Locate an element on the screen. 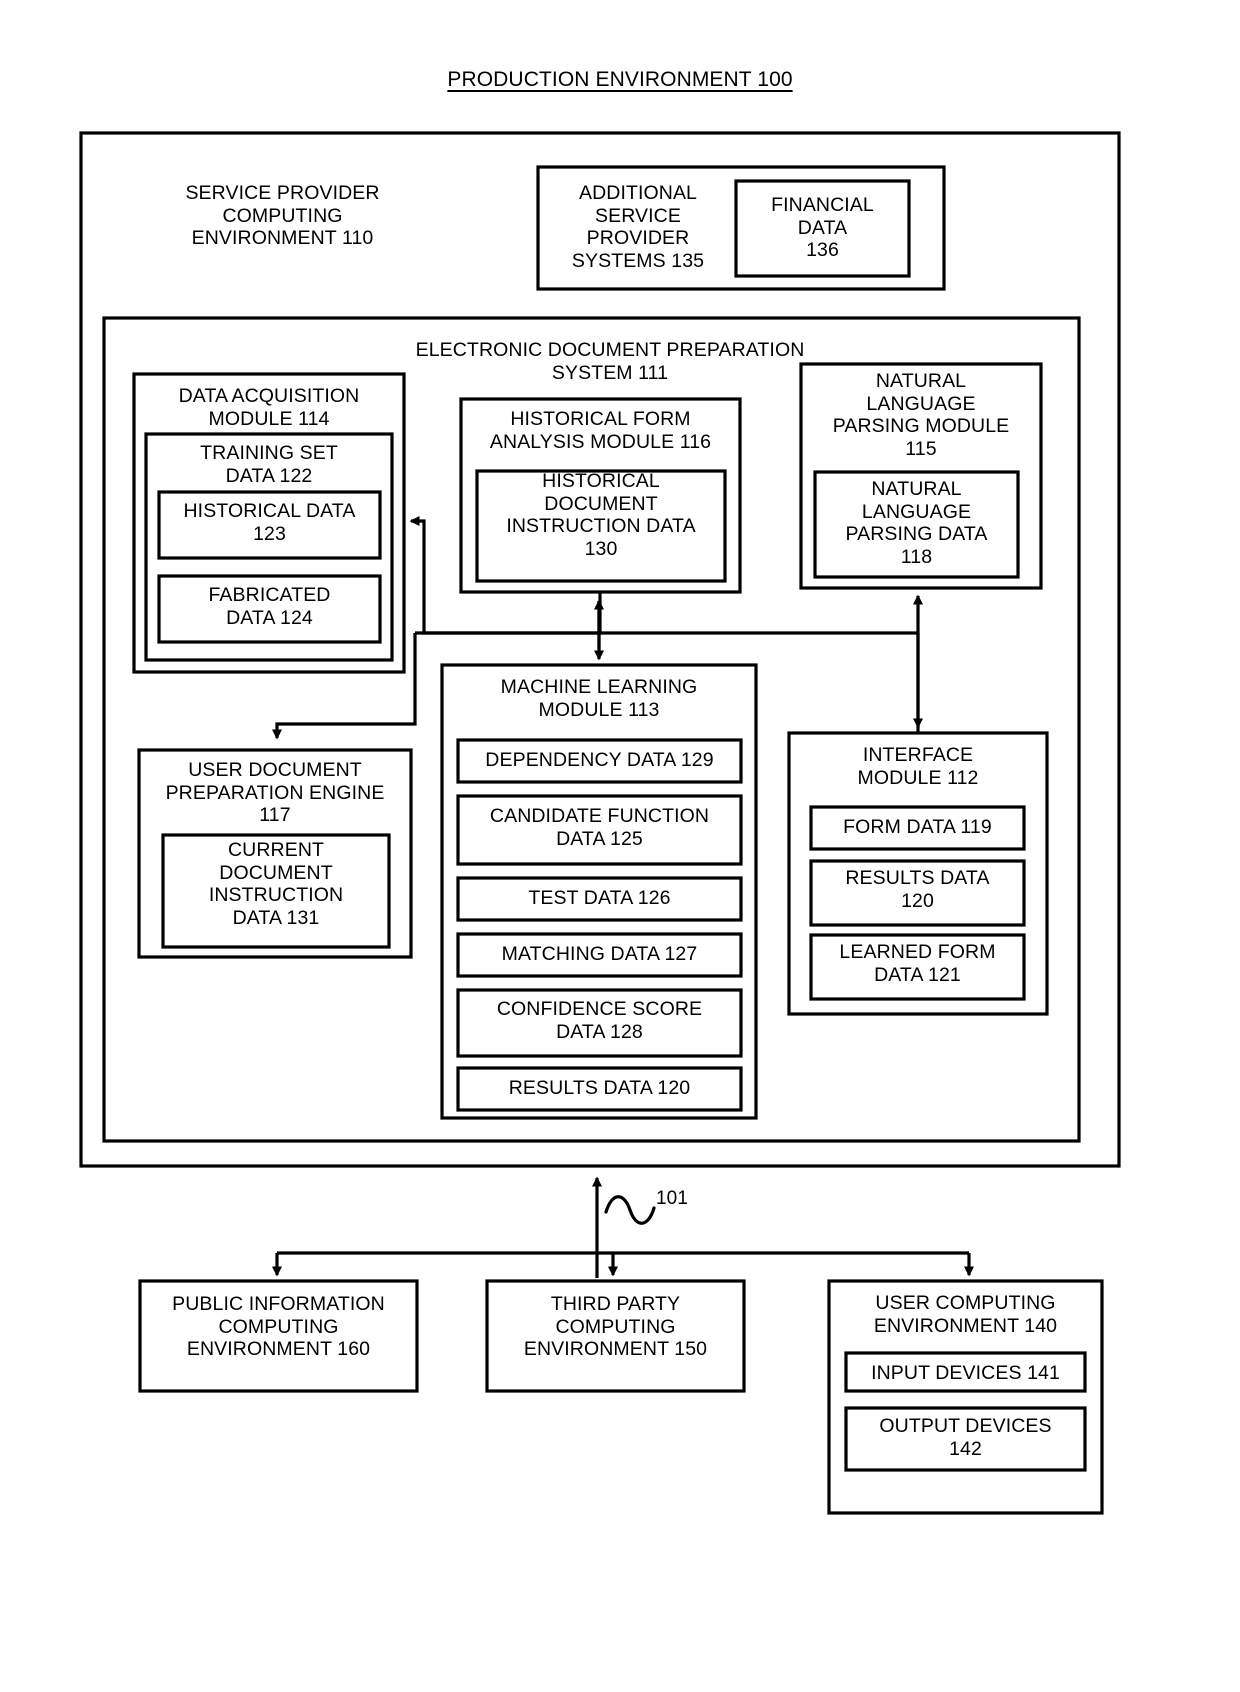 The image size is (1240, 1692). box-form-data is located at coordinates (917, 828).